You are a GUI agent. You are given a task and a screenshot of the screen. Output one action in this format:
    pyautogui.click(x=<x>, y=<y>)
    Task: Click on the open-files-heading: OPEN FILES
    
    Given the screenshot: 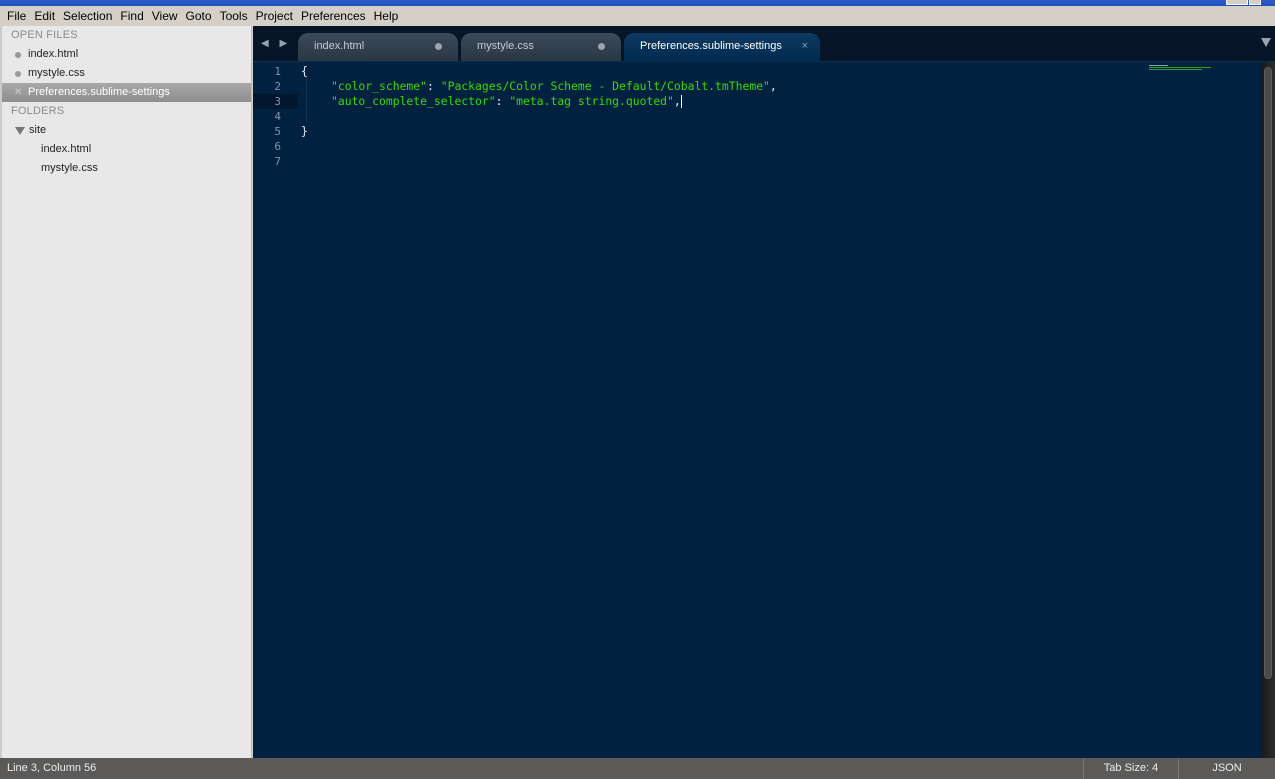 What is the action you would take?
    pyautogui.click(x=44, y=35)
    